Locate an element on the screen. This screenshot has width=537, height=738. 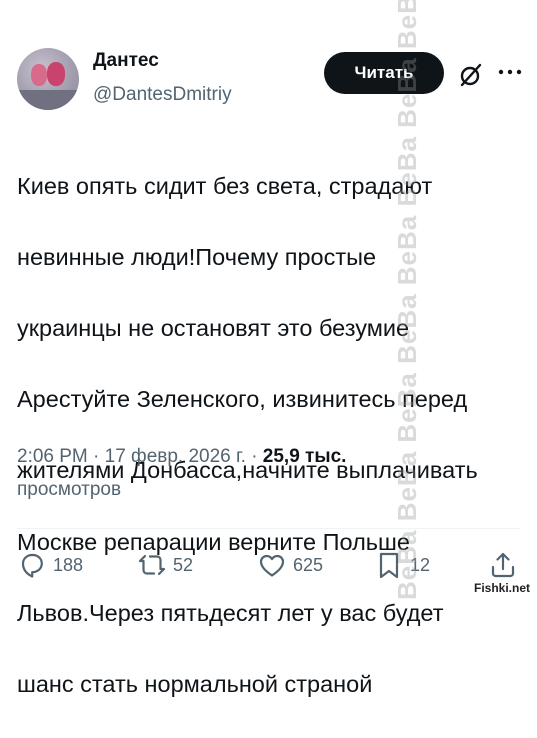
author-handle: @DantesDmitriy is located at coordinates (162, 95).